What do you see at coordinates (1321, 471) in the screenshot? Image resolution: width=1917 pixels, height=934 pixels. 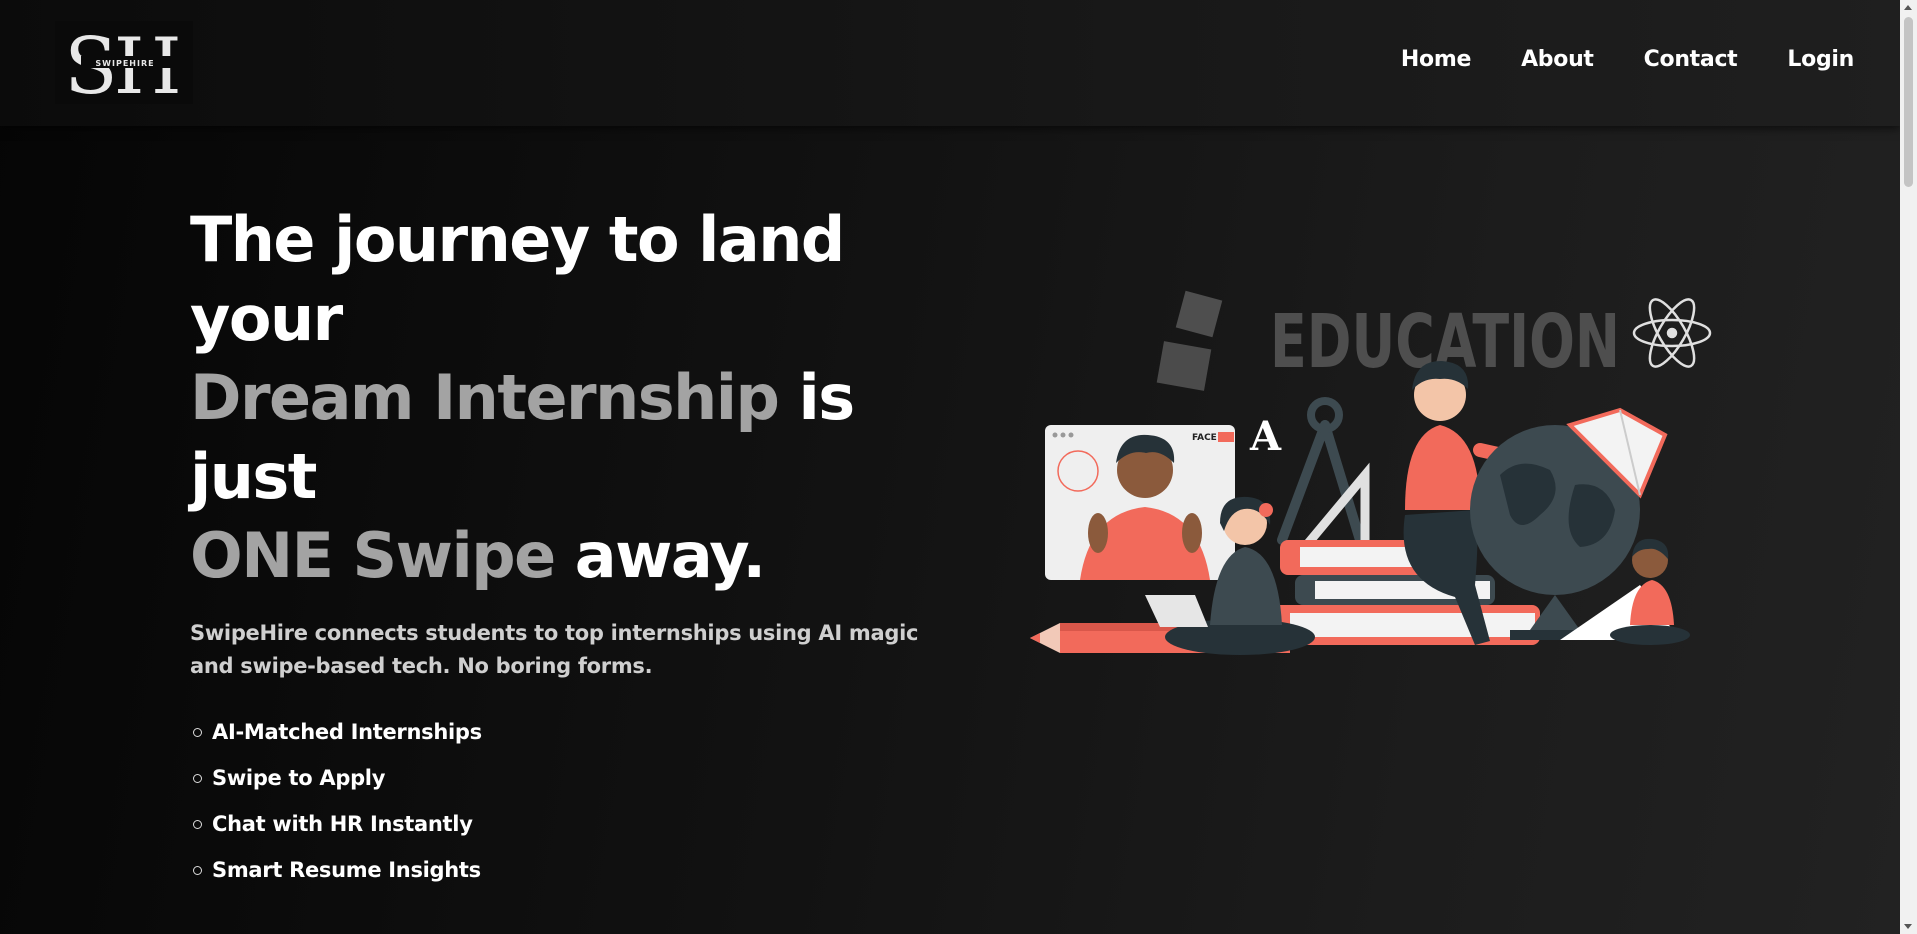 I see `compass-icon` at bounding box center [1321, 471].